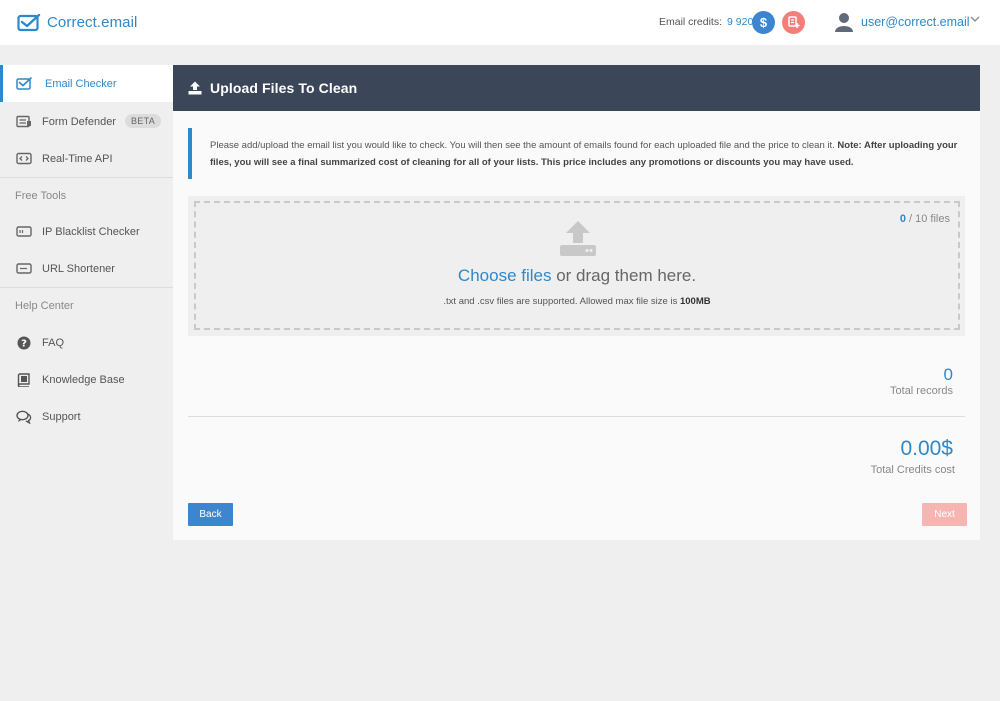 This screenshot has height=701, width=1000. I want to click on sidebar-item-label: URL Shortener, so click(78, 268).